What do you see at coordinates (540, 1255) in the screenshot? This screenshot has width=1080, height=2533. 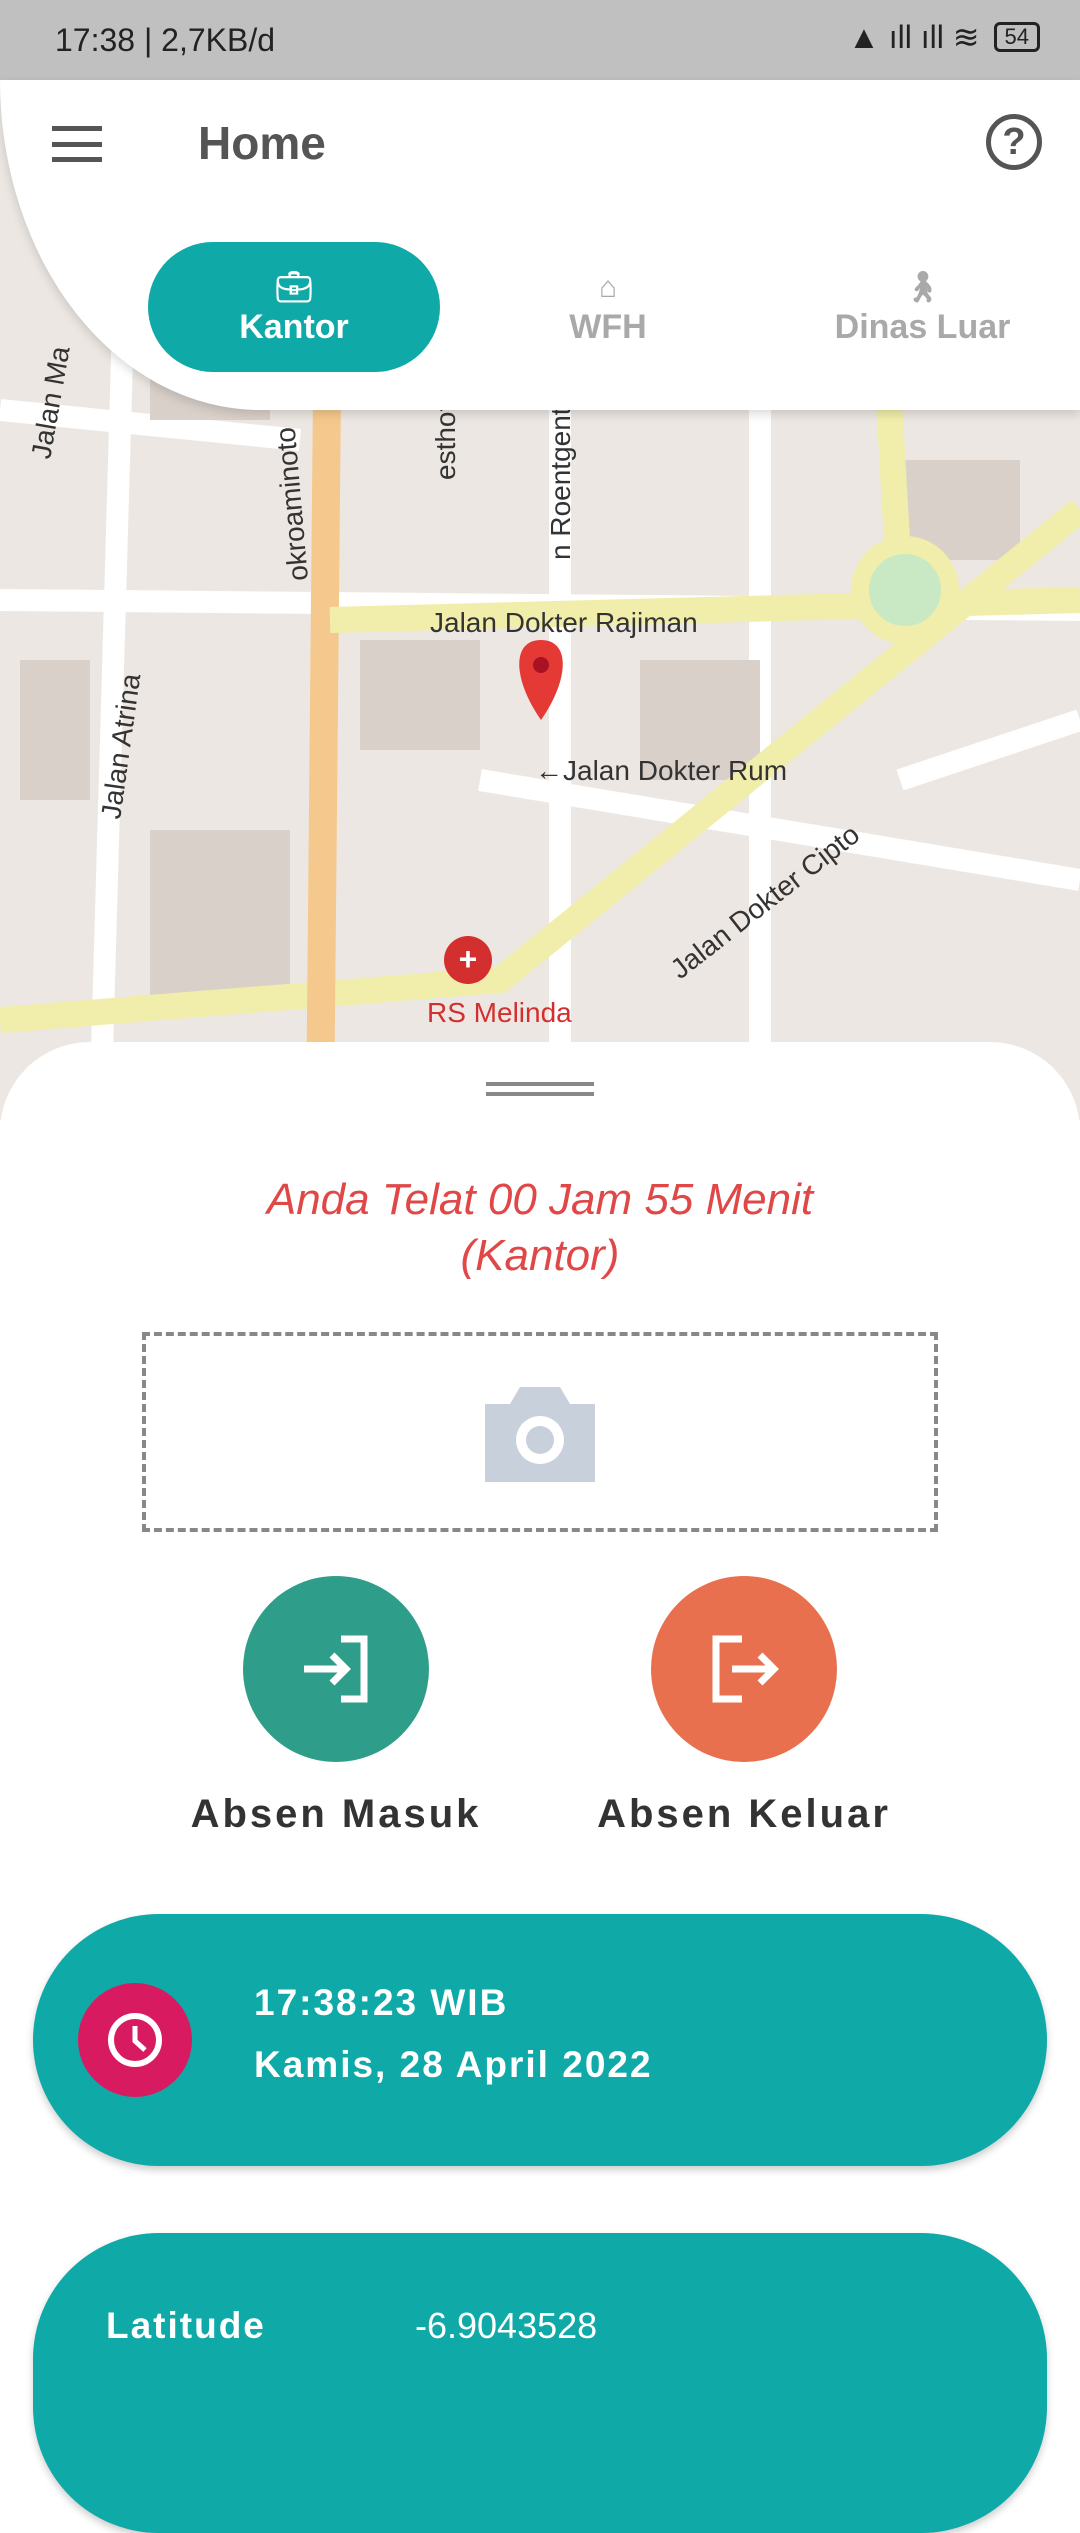 I see `late-mode: (Kantor)` at bounding box center [540, 1255].